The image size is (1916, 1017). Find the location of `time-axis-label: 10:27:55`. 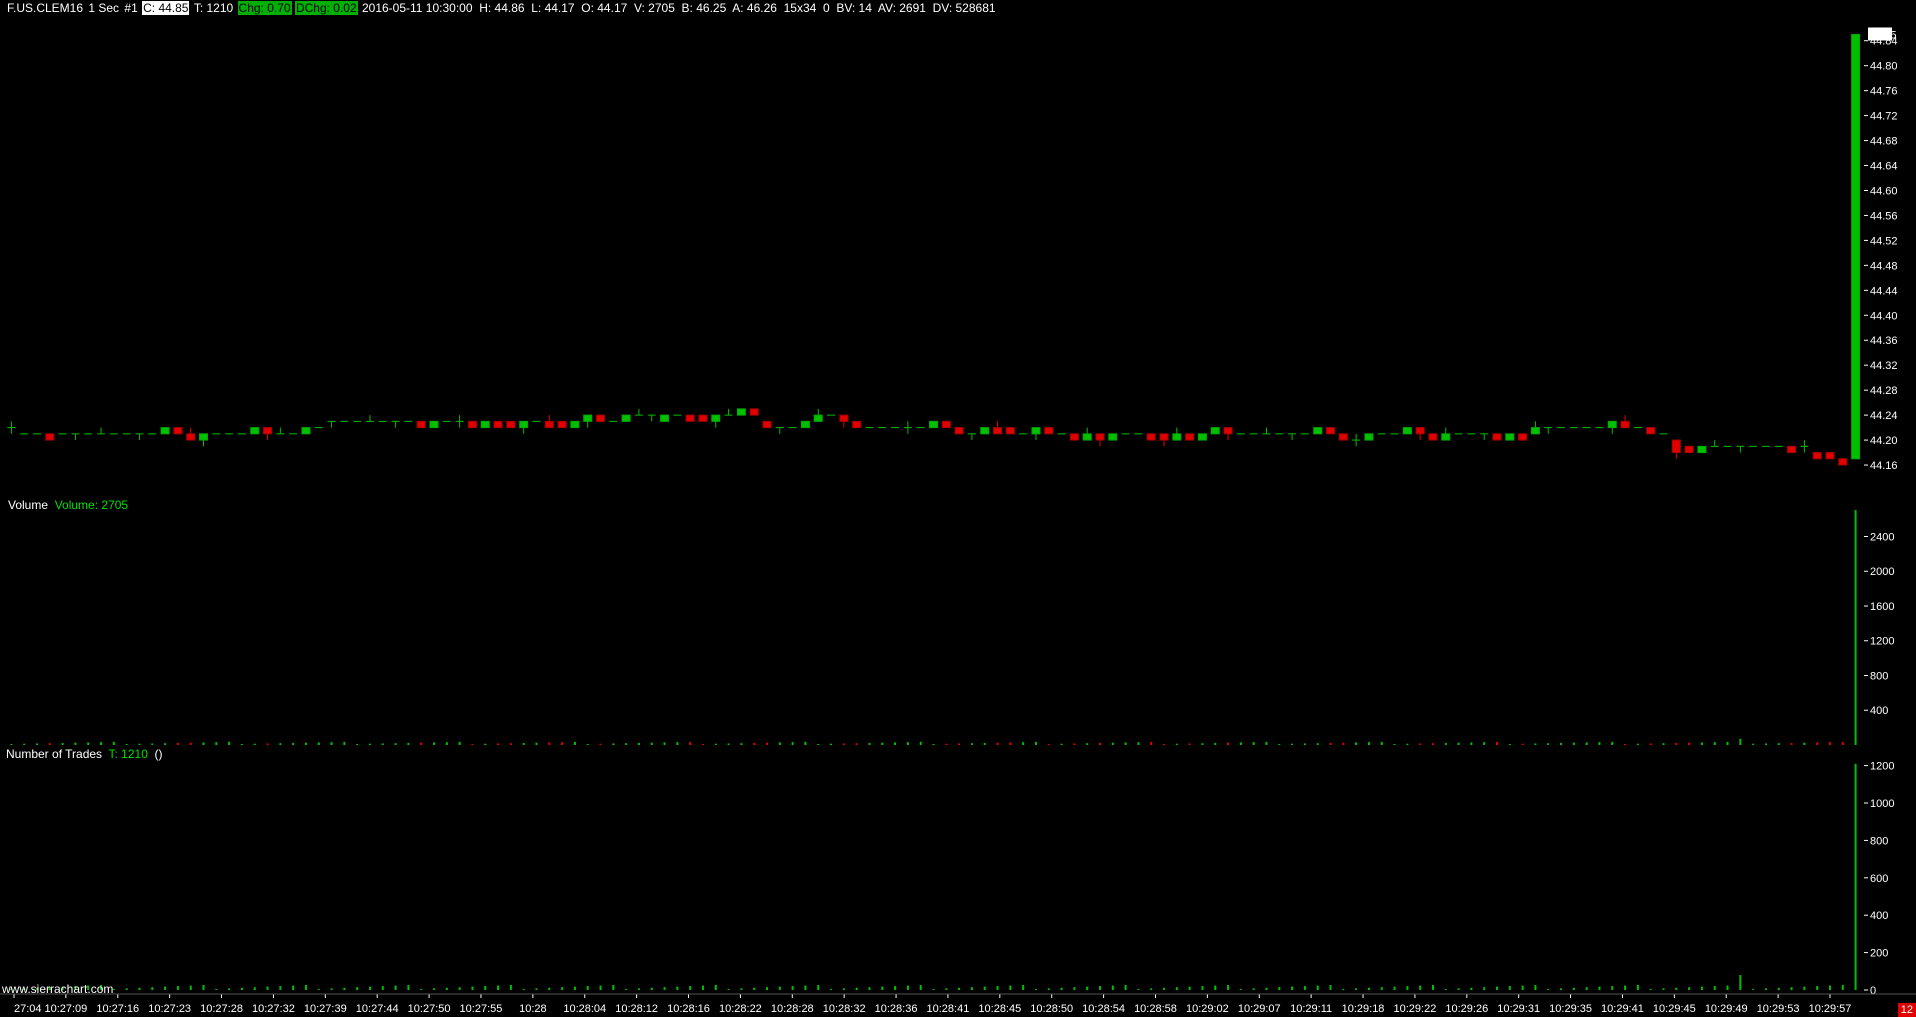

time-axis-label: 10:27:55 is located at coordinates (481, 1009).